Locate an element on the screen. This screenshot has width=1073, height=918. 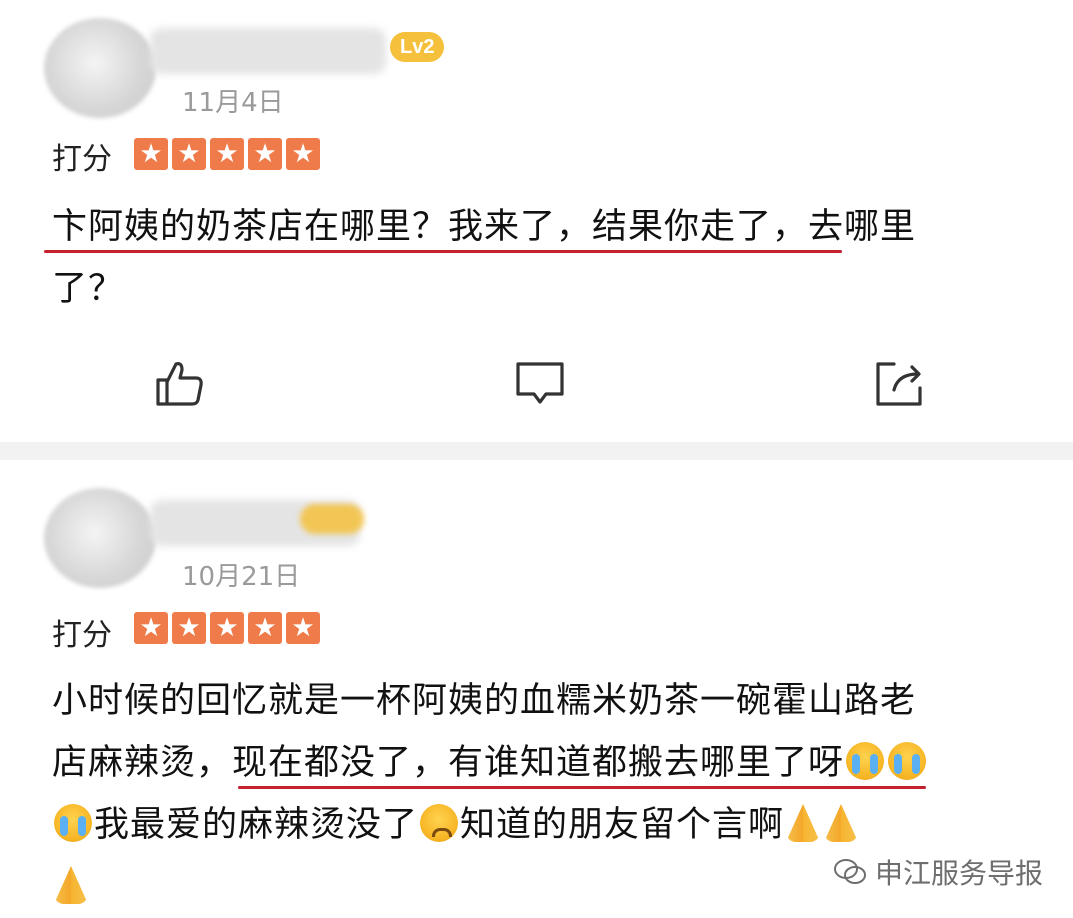
section-divider is located at coordinates (536, 451).